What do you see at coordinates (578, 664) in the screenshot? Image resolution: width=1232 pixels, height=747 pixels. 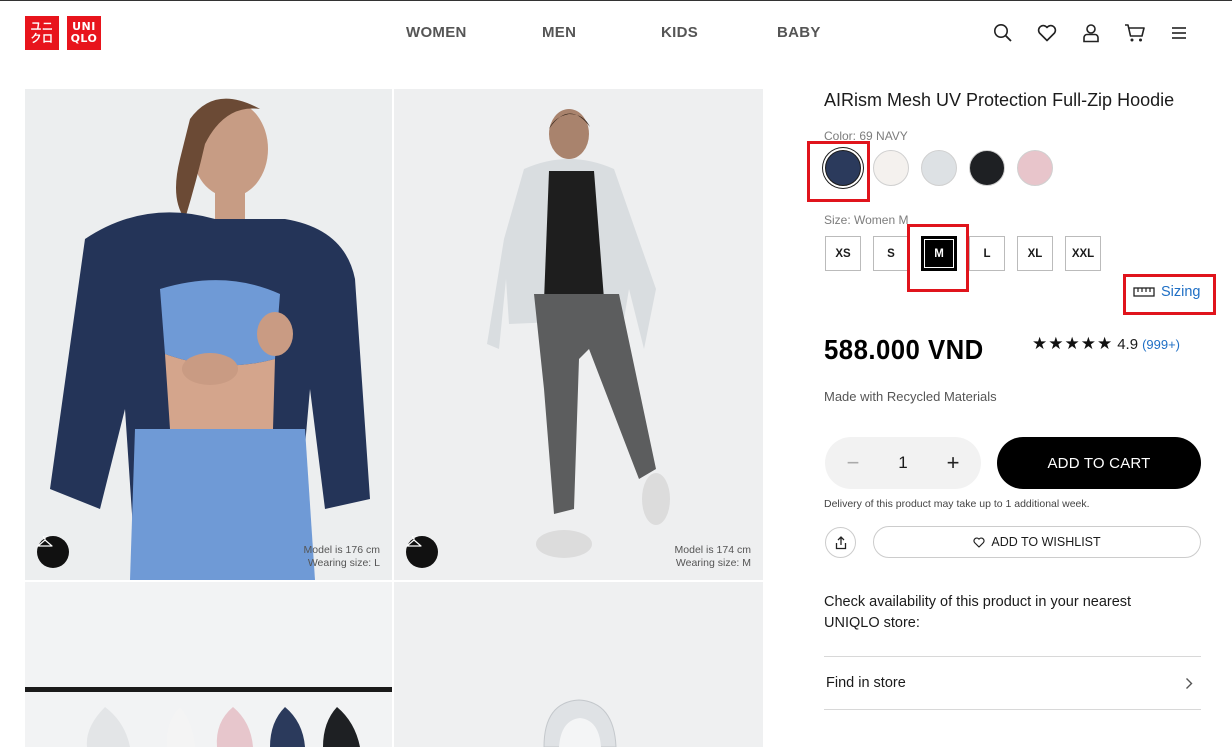 I see `product-photo-flat` at bounding box center [578, 664].